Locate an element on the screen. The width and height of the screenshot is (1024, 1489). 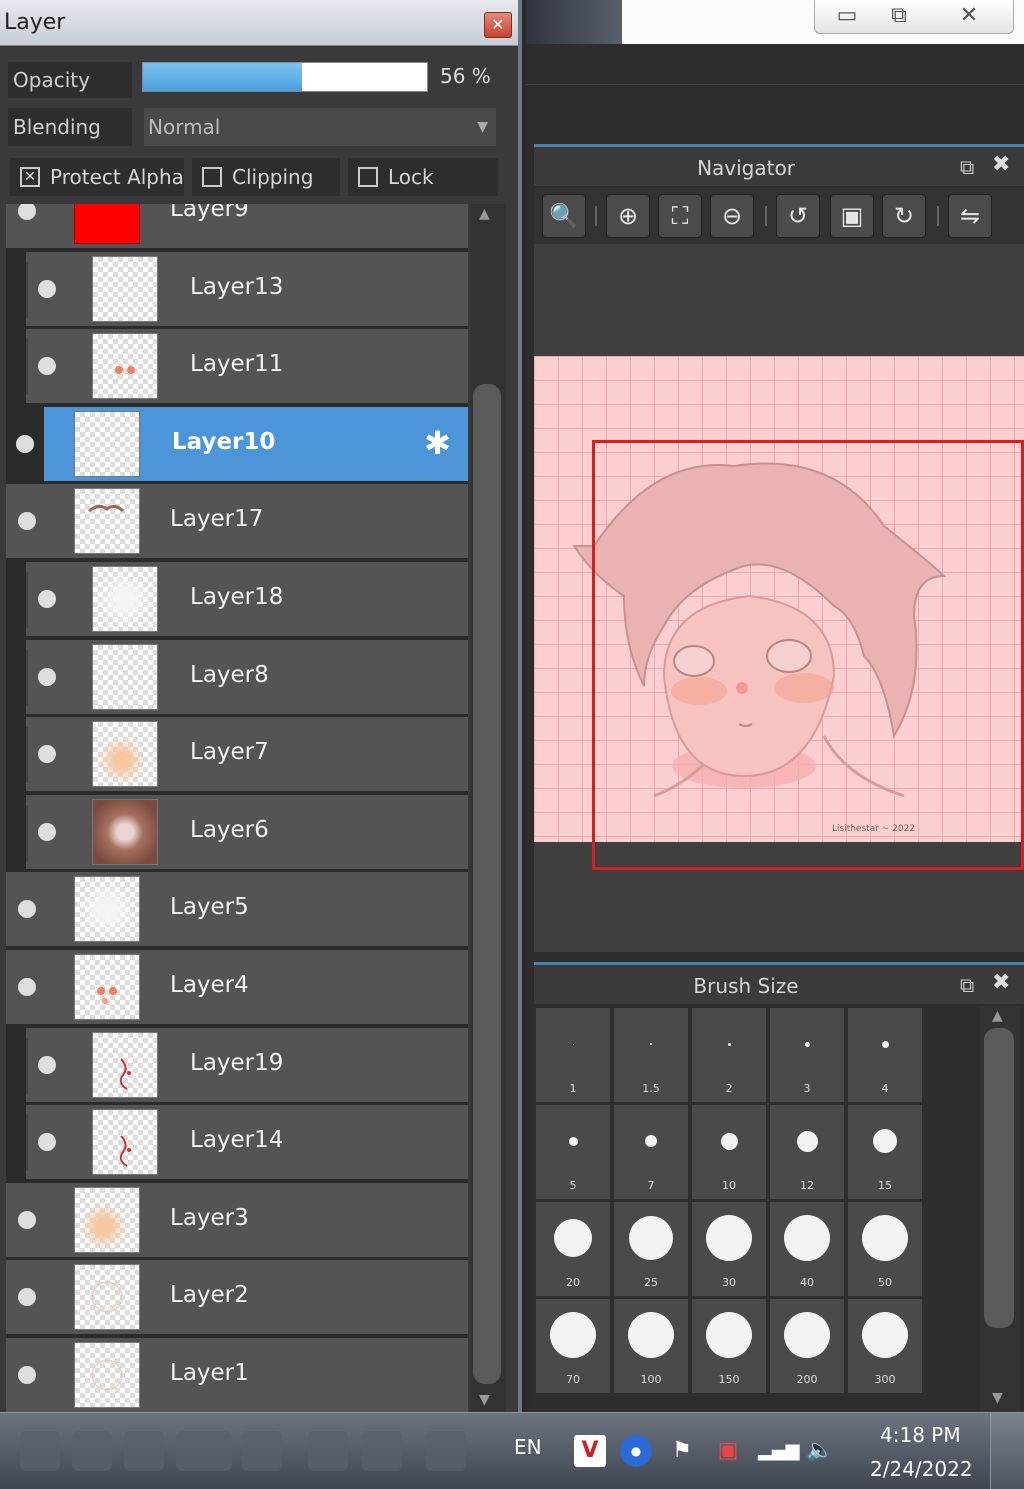
layer-name: Layer14 is located at coordinates (236, 1140).